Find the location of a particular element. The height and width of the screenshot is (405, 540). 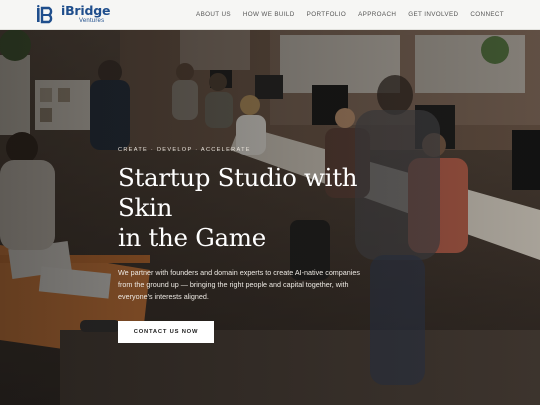

nav-about-us: ABOUT US is located at coordinates (213, 14).